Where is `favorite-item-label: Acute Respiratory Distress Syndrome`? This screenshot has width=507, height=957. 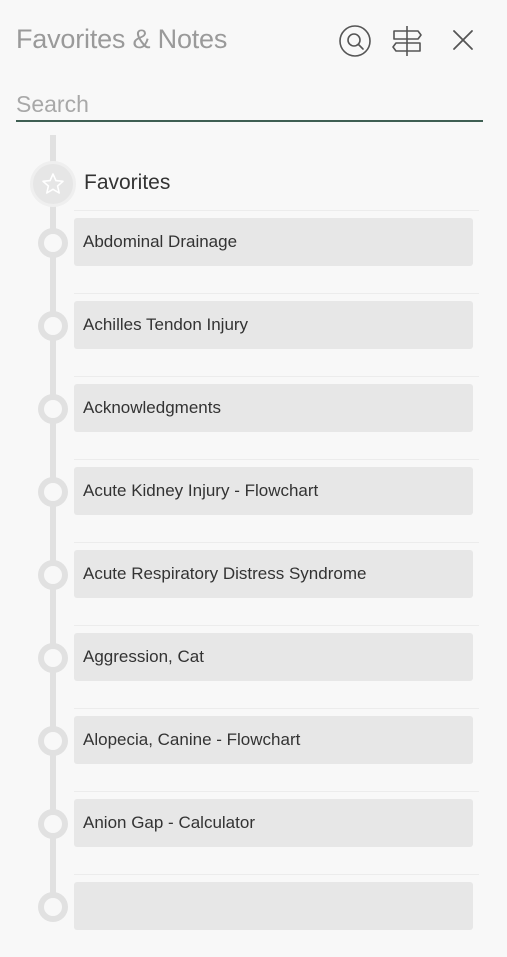 favorite-item-label: Acute Respiratory Distress Syndrome is located at coordinates (225, 573).